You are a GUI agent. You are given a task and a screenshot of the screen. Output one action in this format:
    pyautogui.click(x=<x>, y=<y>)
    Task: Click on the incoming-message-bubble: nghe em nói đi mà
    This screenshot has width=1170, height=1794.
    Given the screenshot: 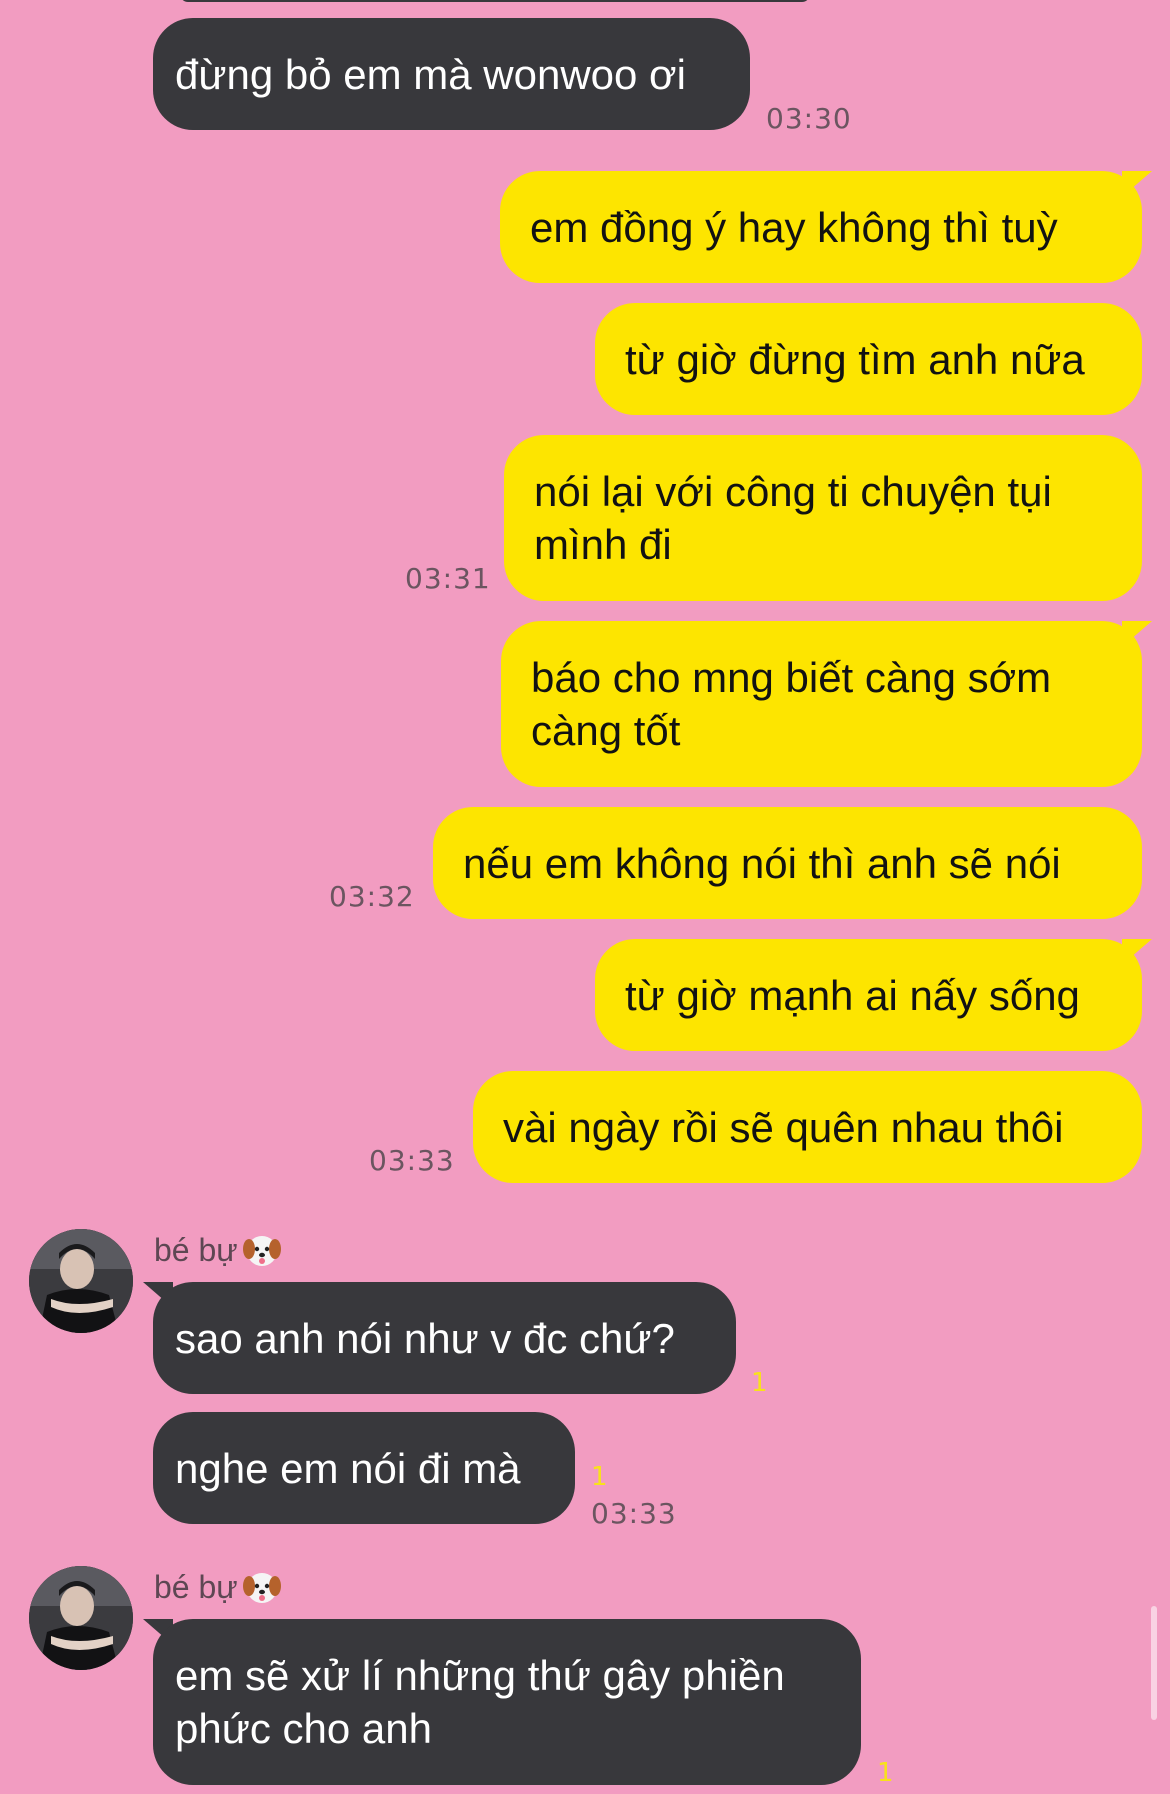 What is the action you would take?
    pyautogui.click(x=364, y=1468)
    